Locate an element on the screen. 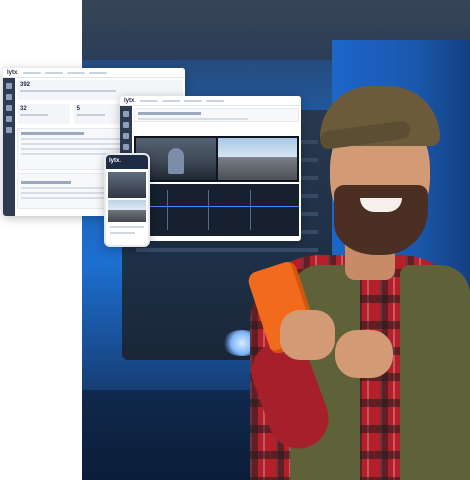 The image size is (470, 480). mobile-inward-camera is located at coordinates (127, 185).